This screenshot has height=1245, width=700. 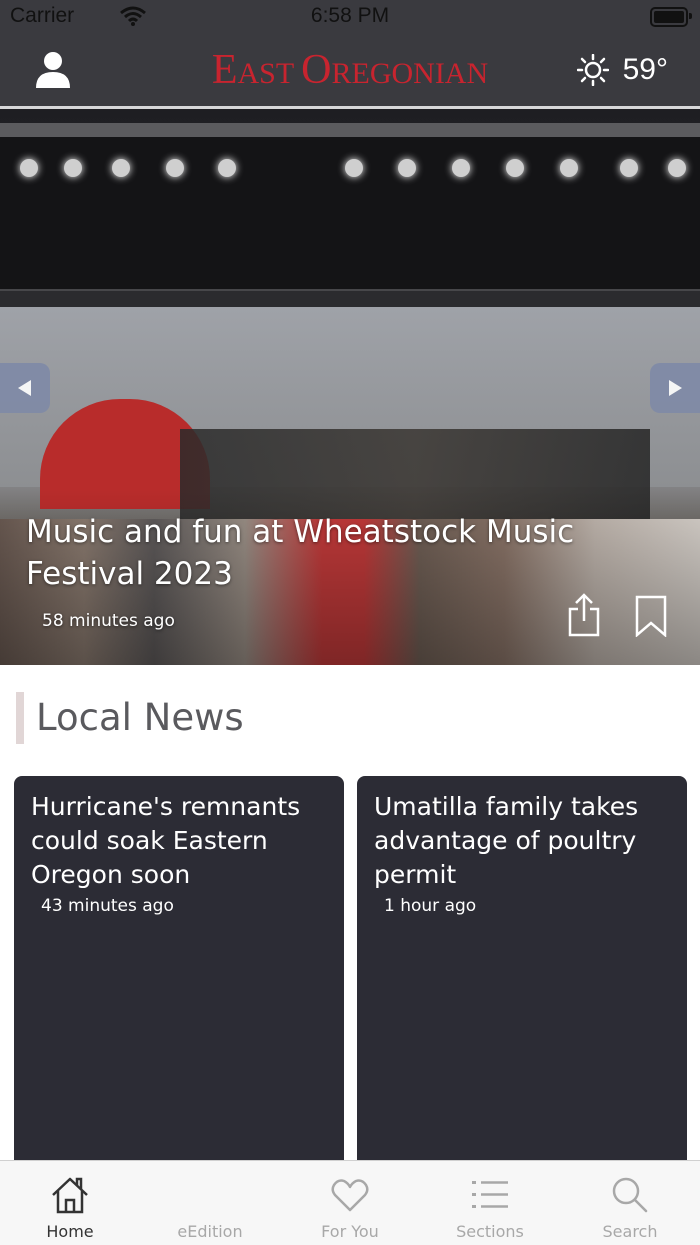 What do you see at coordinates (140, 717) in the screenshot?
I see `section-title: Local News` at bounding box center [140, 717].